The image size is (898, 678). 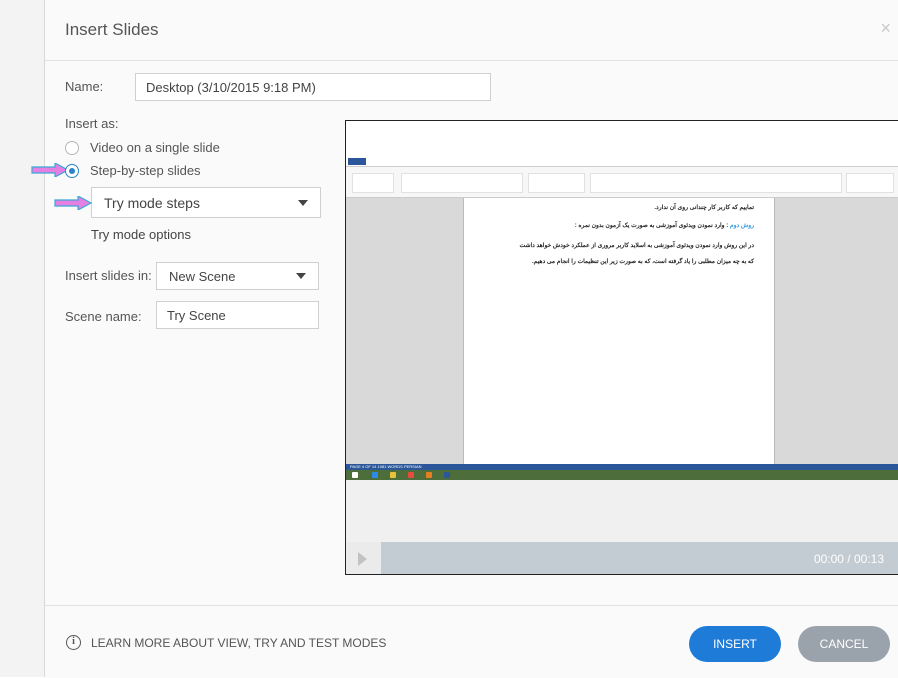 I want to click on insert-as-label: Insert as:, so click(x=92, y=123).